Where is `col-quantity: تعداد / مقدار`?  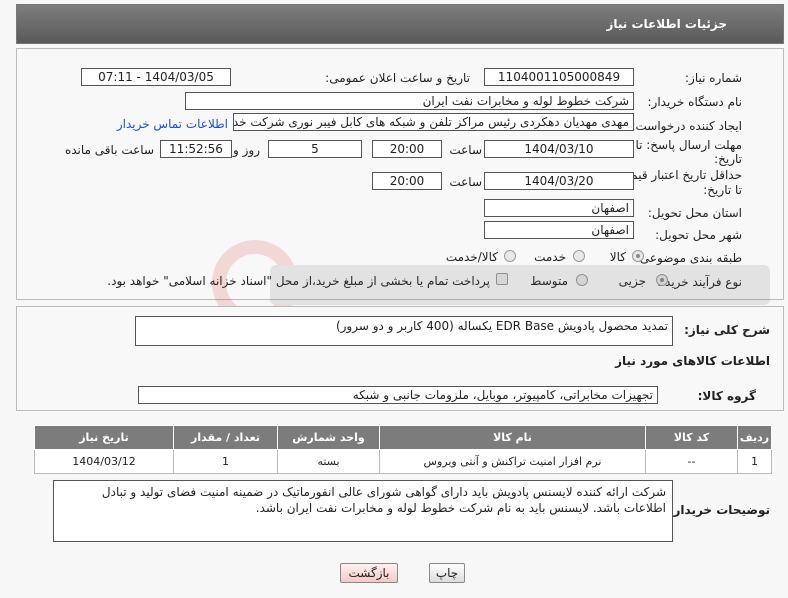 col-quantity: تعداد / مقدار is located at coordinates (225, 437).